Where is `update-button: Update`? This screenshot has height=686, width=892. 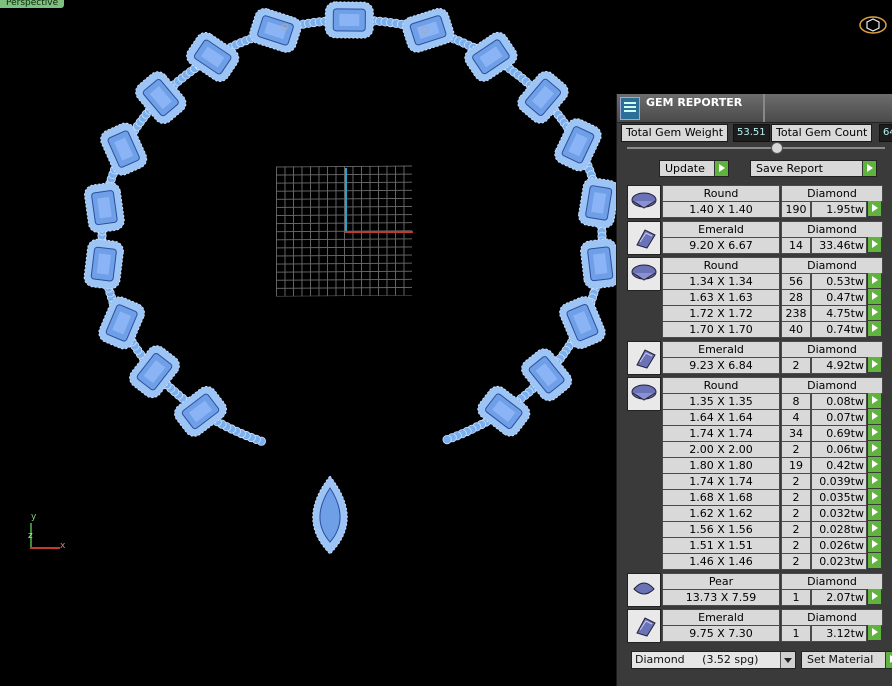 update-button: Update is located at coordinates (694, 168).